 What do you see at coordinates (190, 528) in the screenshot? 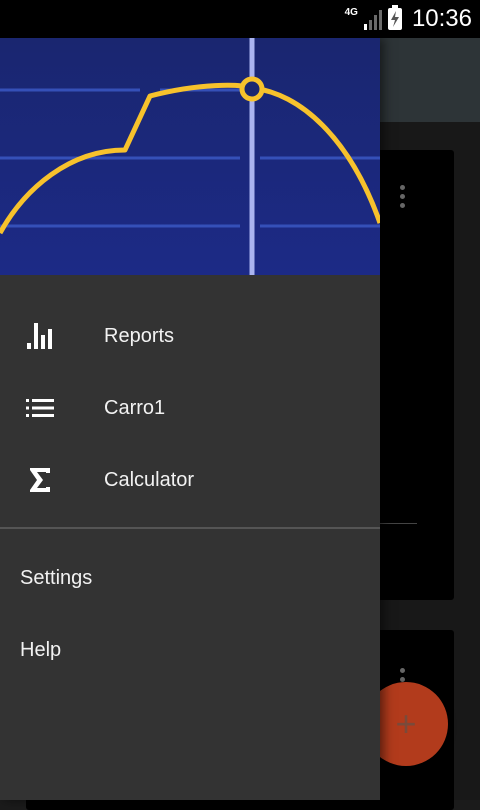
I see `drawer-divider` at bounding box center [190, 528].